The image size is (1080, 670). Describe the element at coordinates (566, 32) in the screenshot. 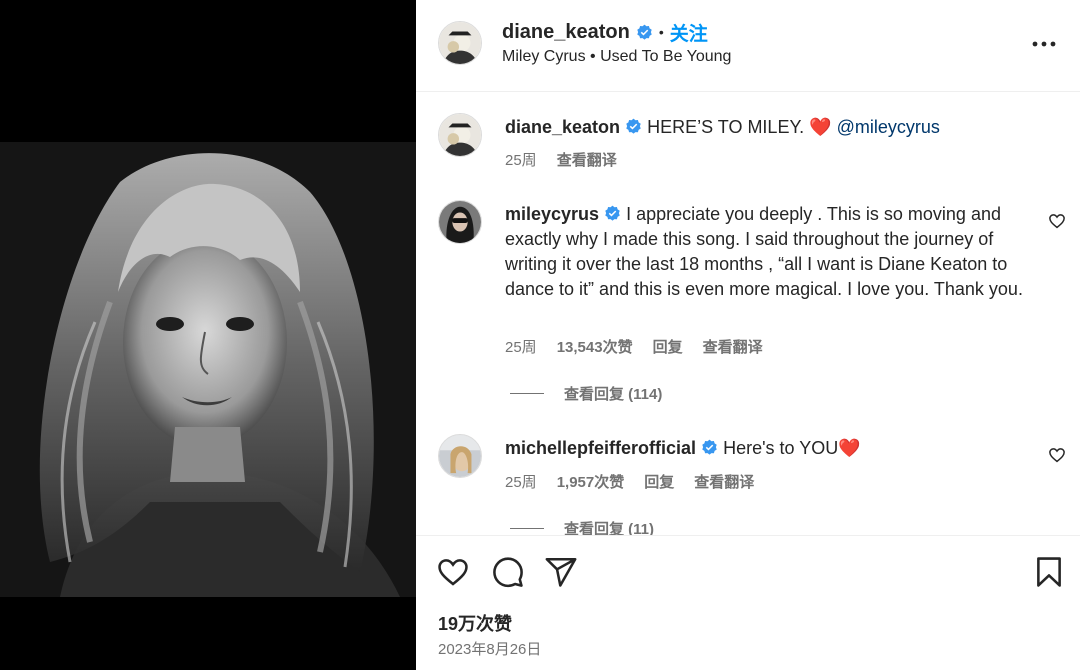

I see `author-username: diane_keaton` at that location.